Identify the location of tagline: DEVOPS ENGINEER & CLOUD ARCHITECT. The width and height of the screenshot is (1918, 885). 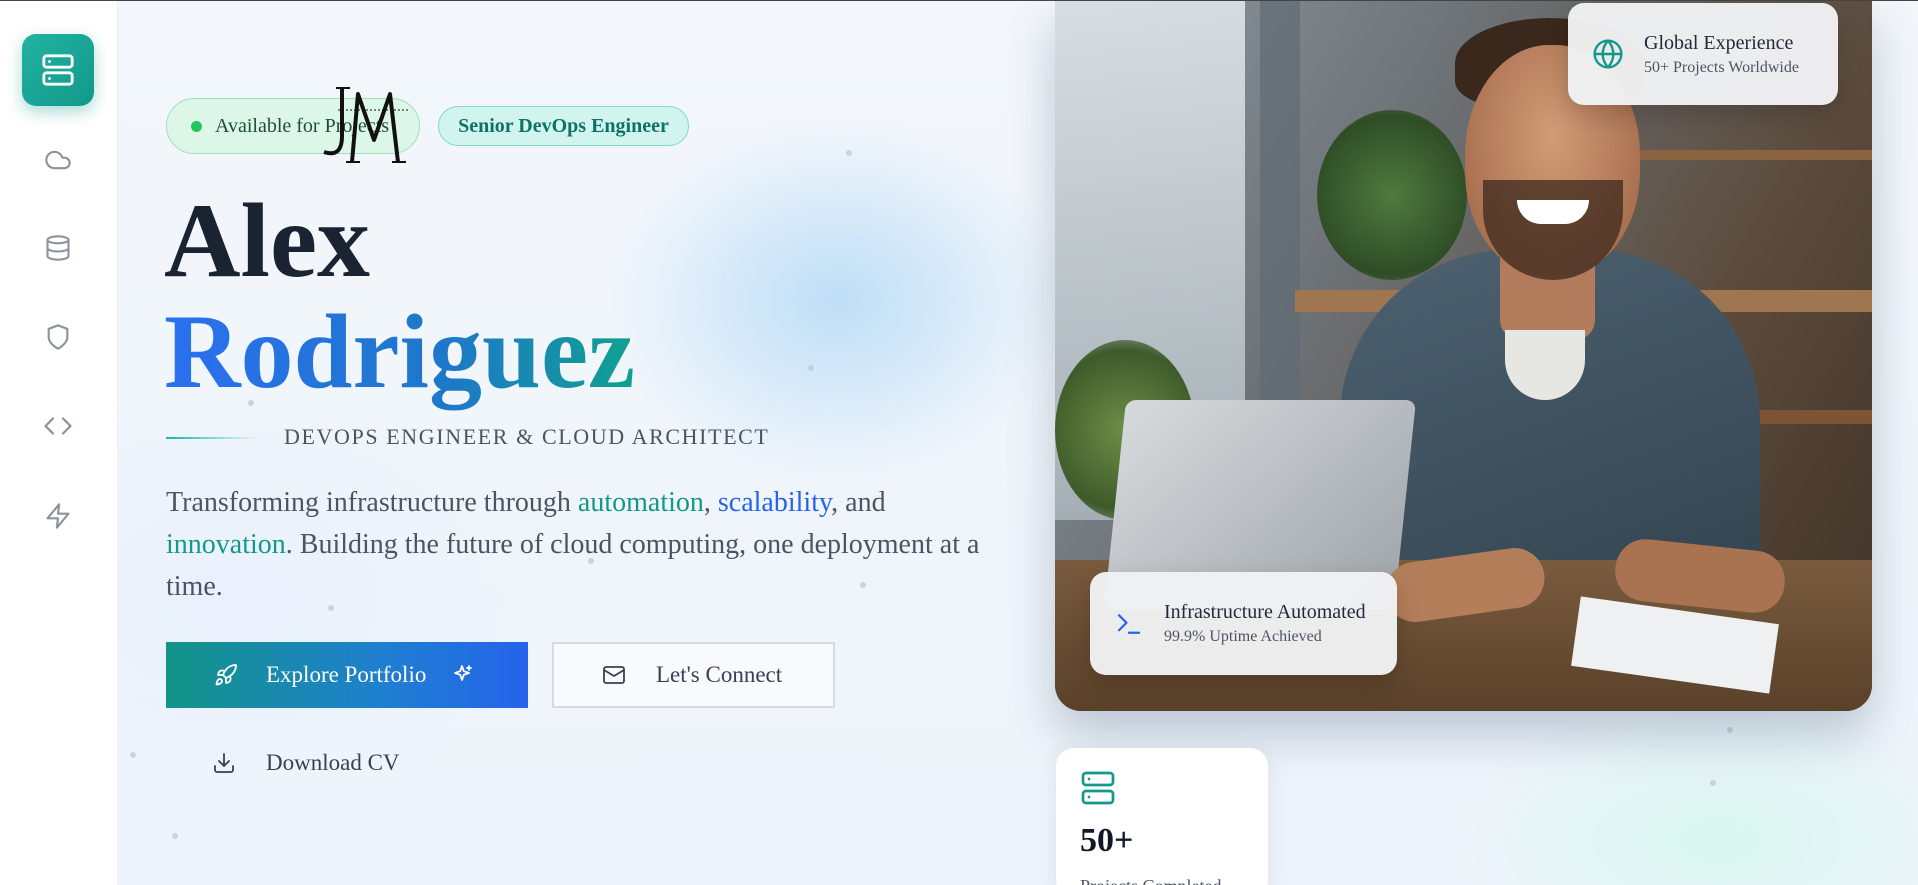
(527, 436).